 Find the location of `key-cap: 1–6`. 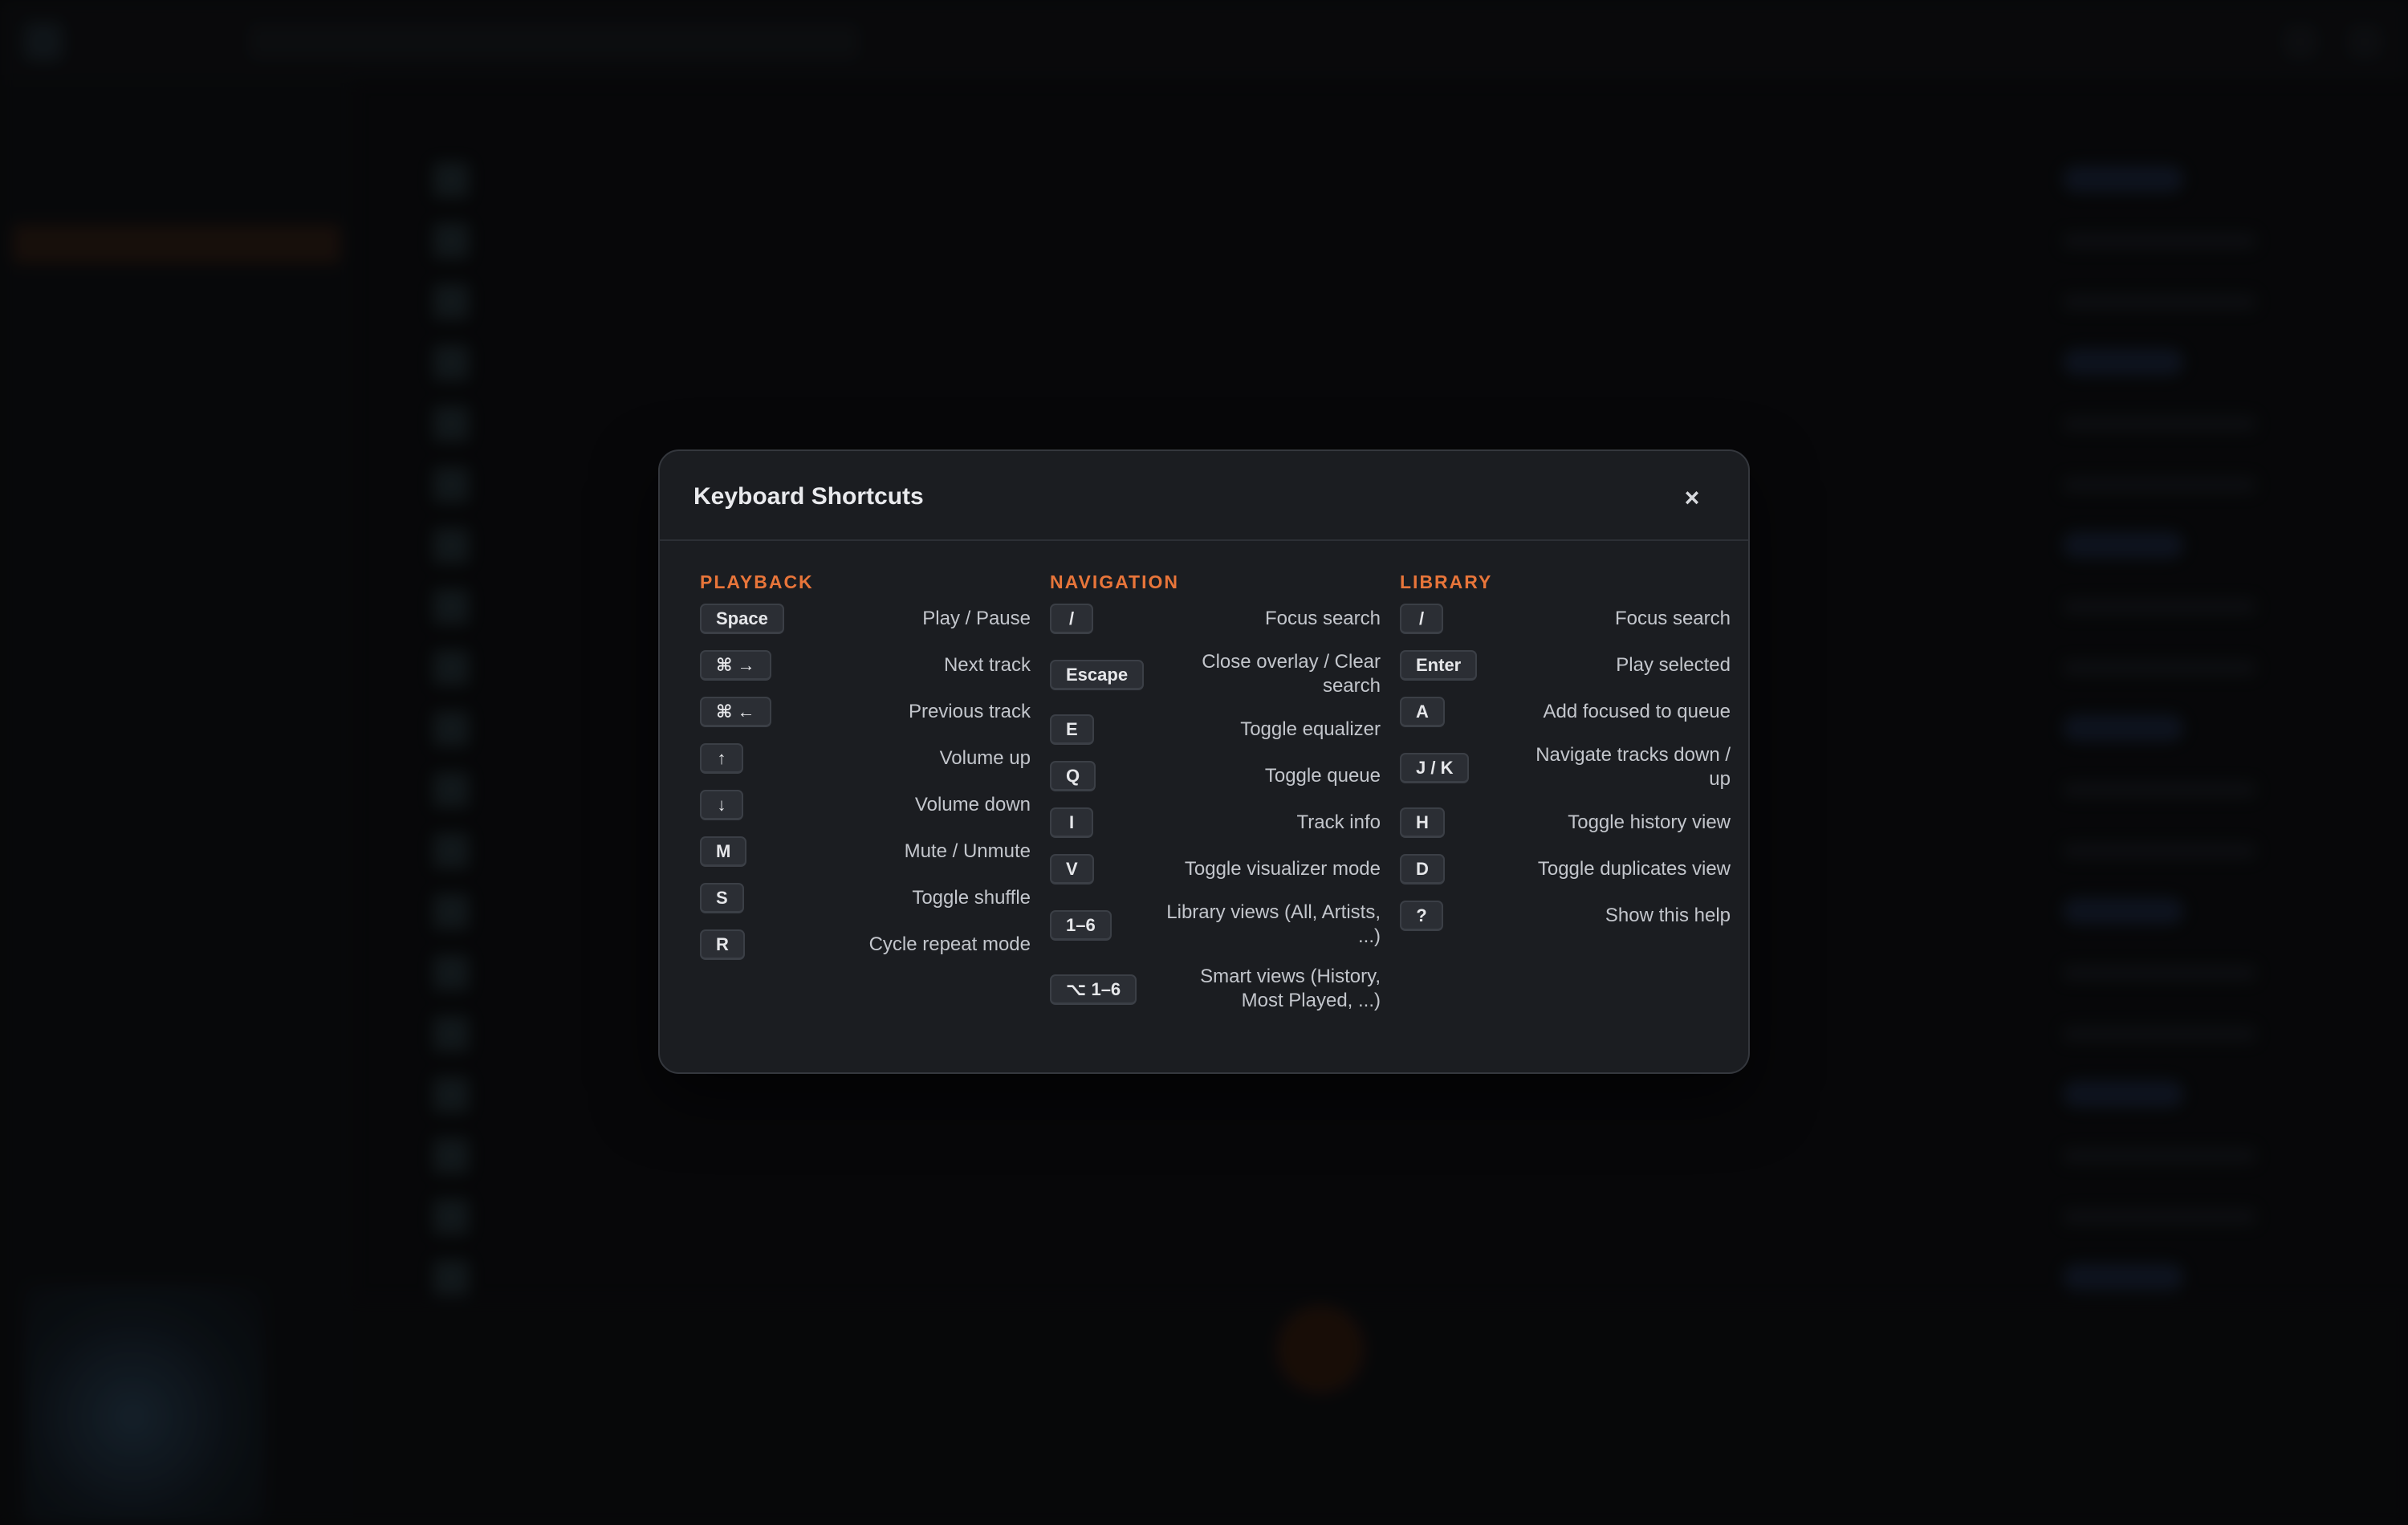

key-cap: 1–6 is located at coordinates (1081, 925).